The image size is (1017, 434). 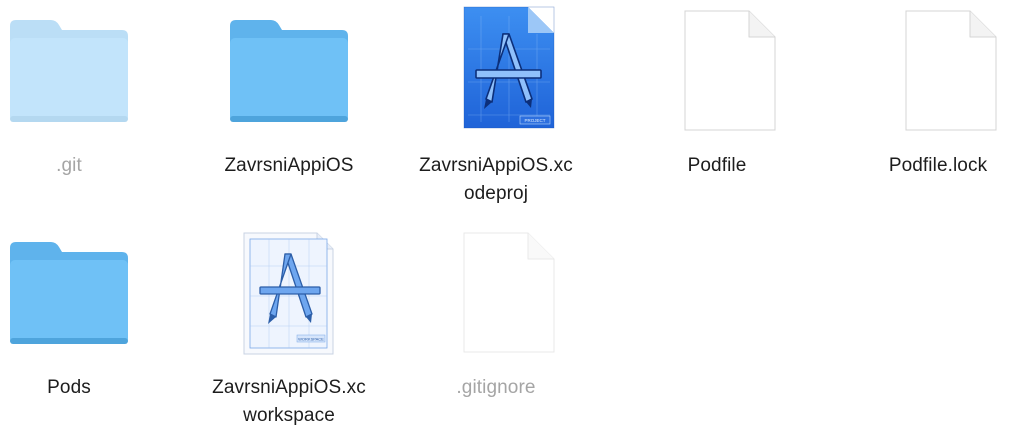 I want to click on file-name: Pods, so click(x=79, y=388).